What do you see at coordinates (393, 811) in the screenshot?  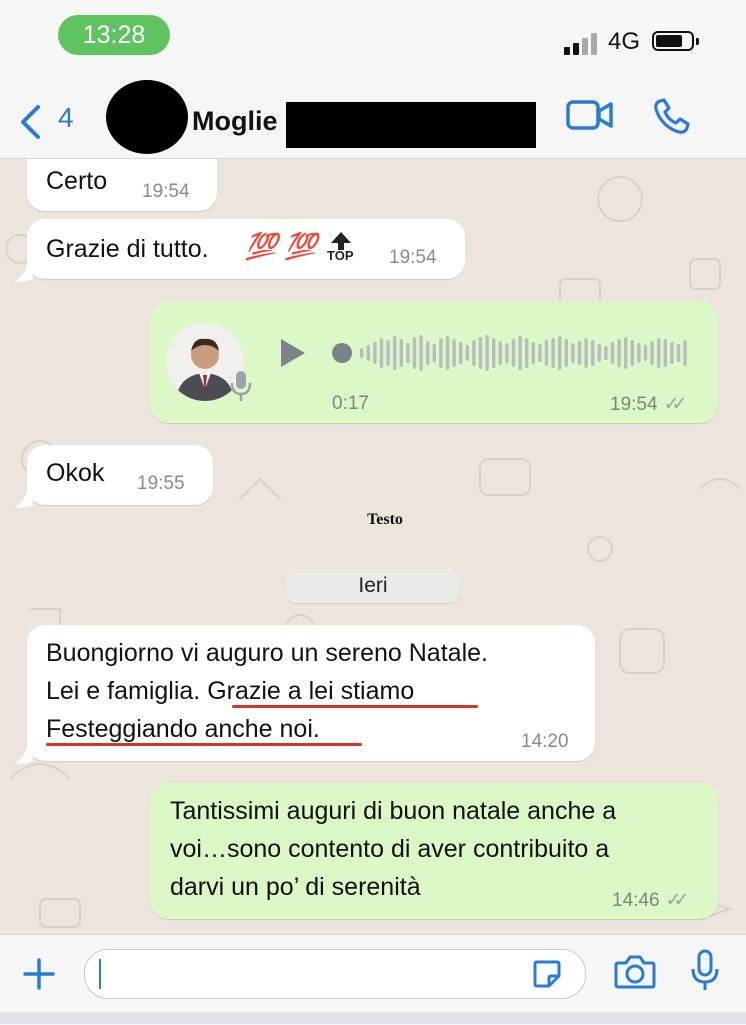 I see `message-line: Tantissimi auguri di buon natale anche a` at bounding box center [393, 811].